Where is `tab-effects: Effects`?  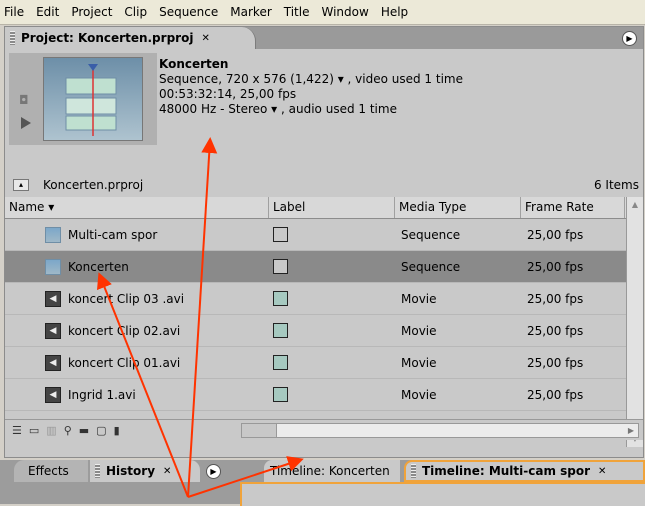
tab-effects: Effects is located at coordinates (51, 471).